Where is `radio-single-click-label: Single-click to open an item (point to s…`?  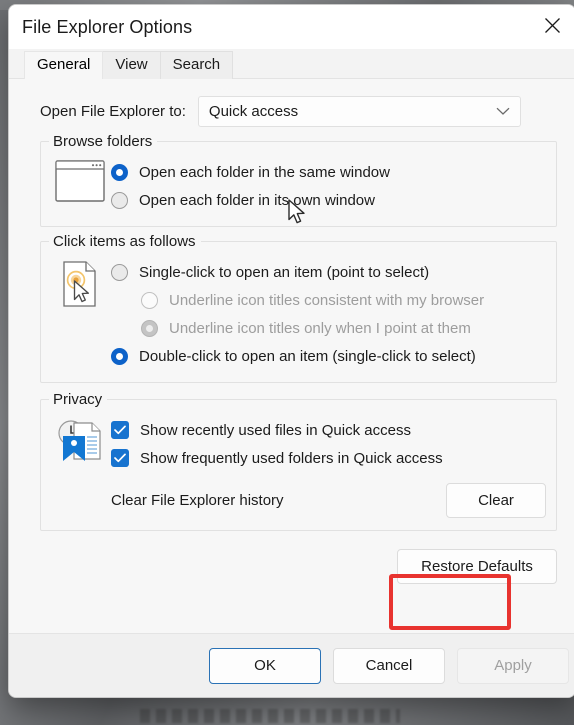
radio-single-click-label: Single-click to open an item (point to s… is located at coordinates (284, 272).